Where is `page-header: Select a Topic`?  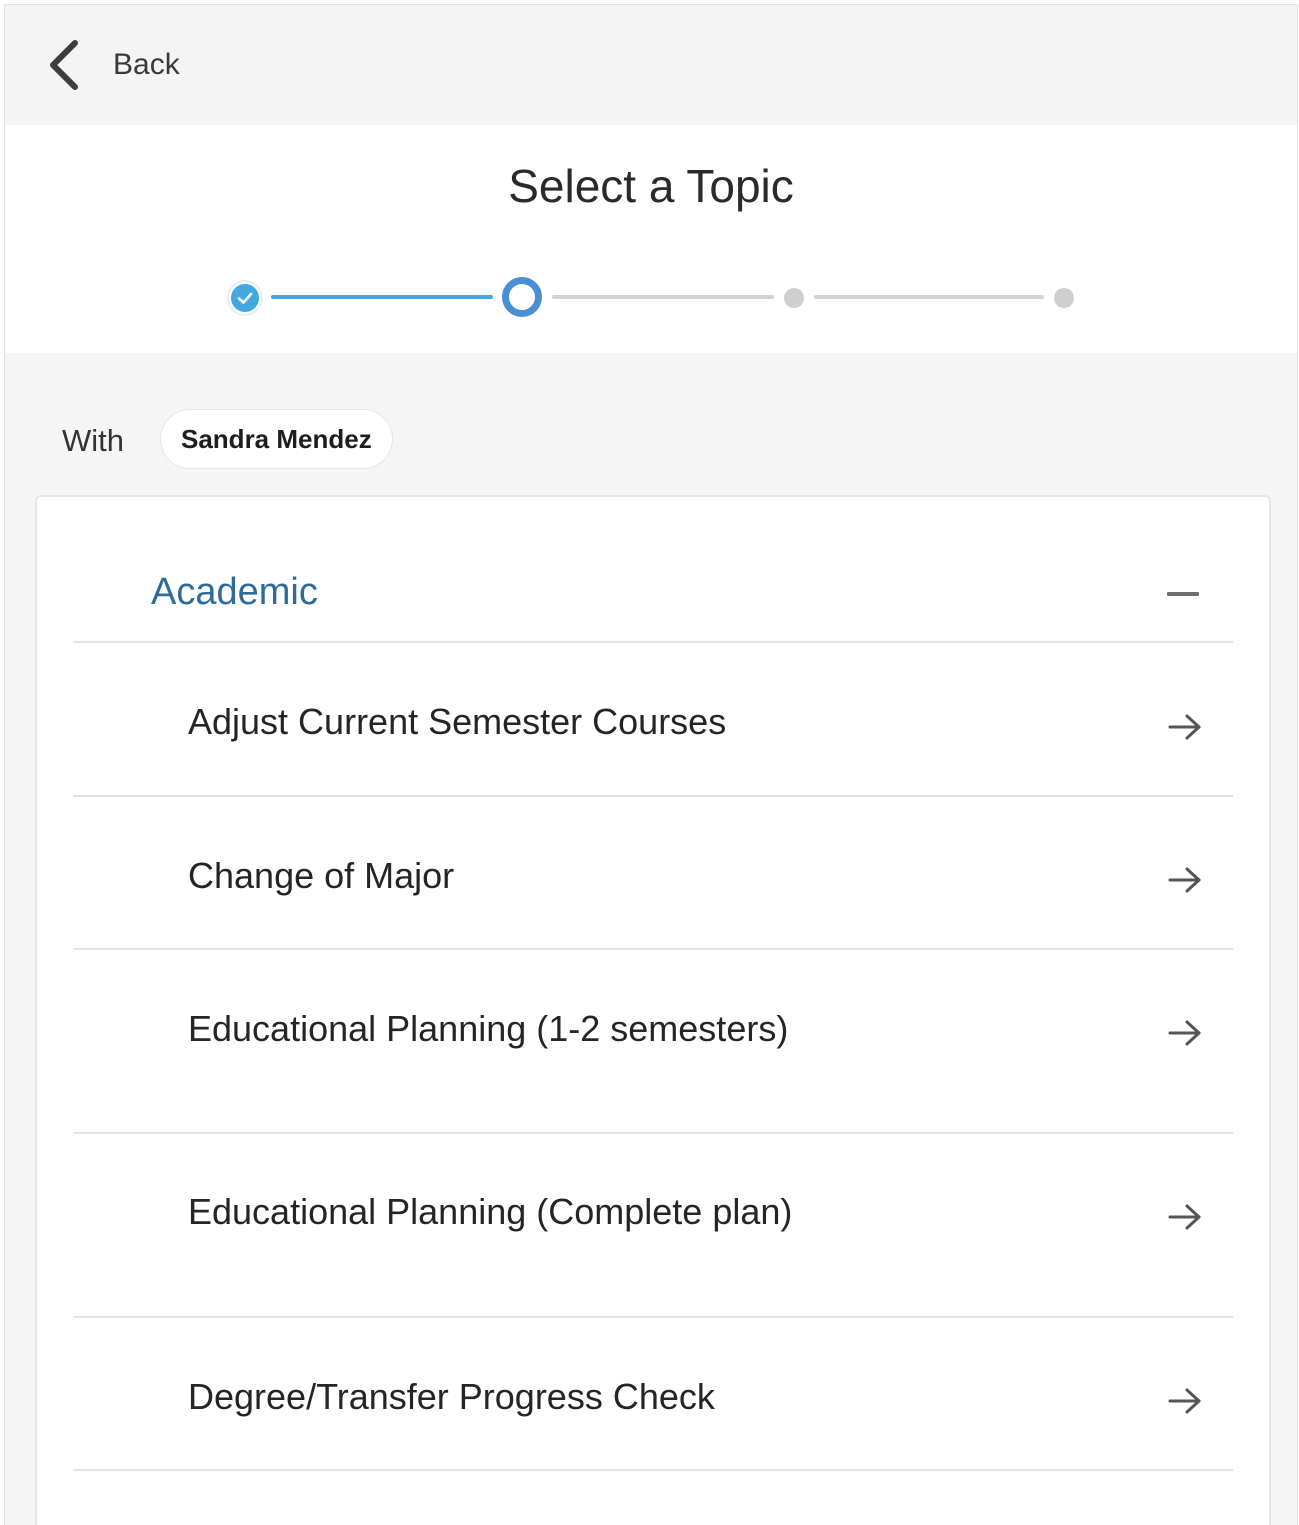
page-header: Select a Topic is located at coordinates (651, 239).